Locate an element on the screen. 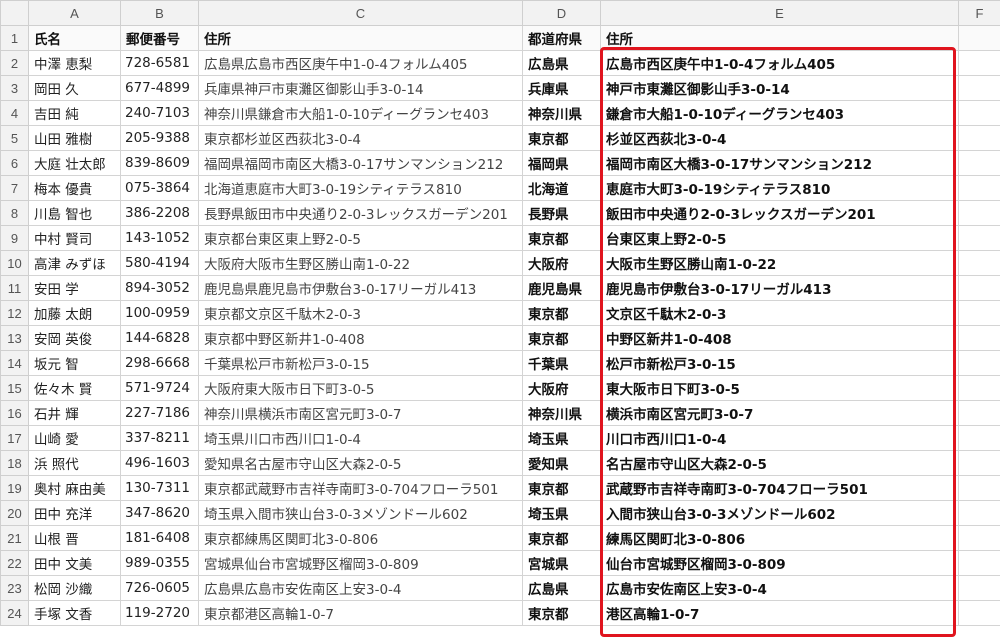  name-cell: 石井 輝 is located at coordinates (75, 413).